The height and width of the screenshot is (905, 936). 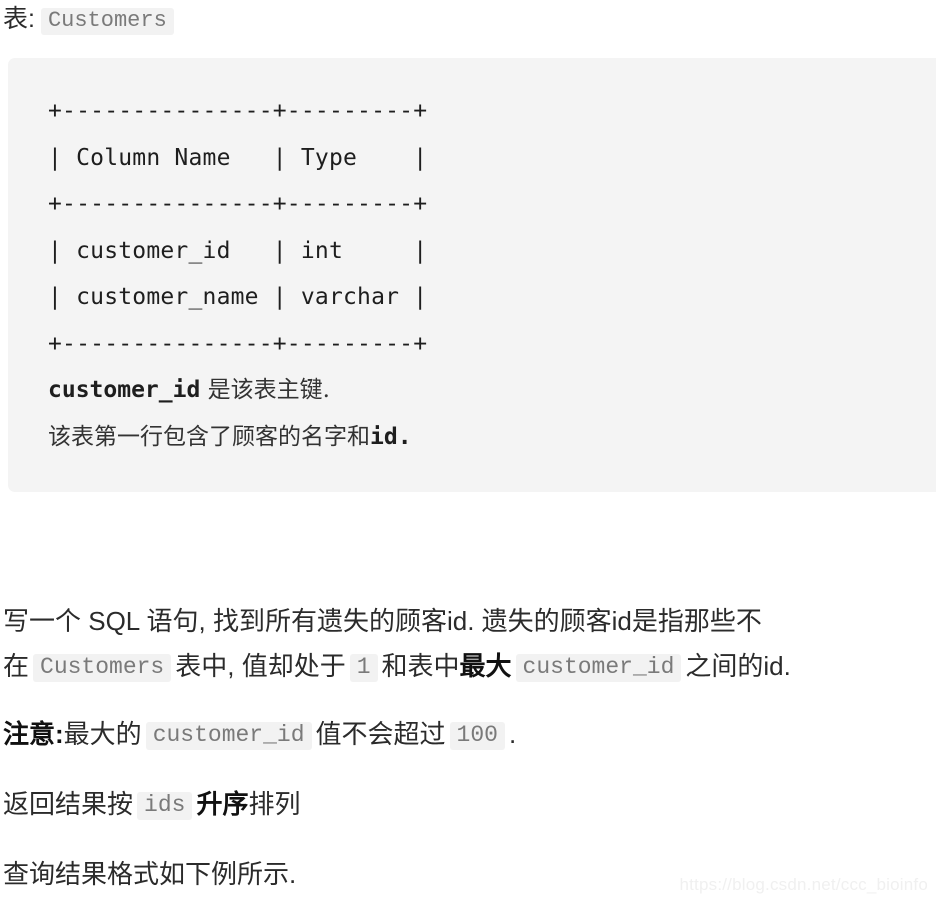 What do you see at coordinates (260, 666) in the screenshot?
I see `question-line2-mid1: 表中, 值却处于` at bounding box center [260, 666].